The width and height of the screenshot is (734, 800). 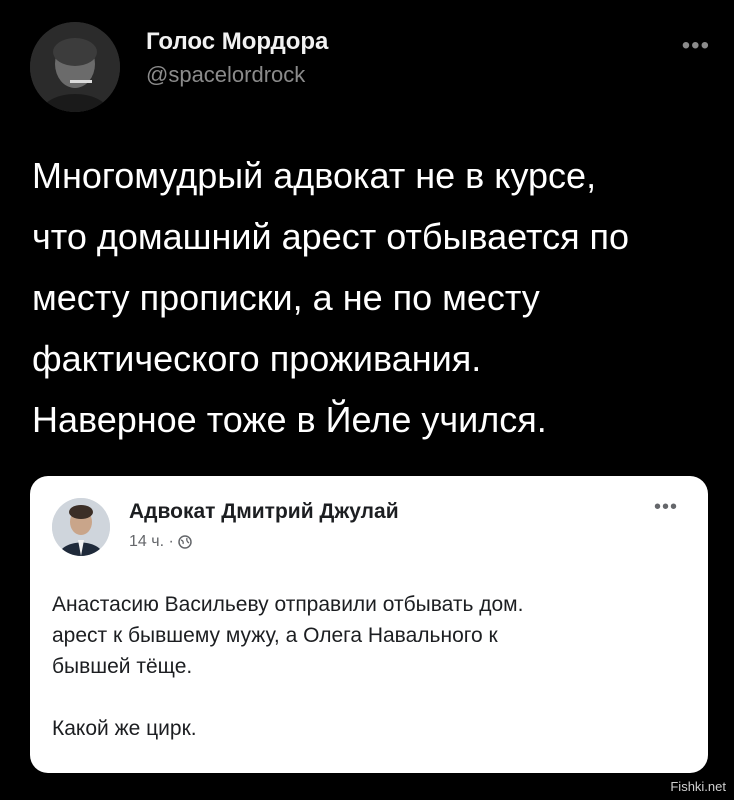 What do you see at coordinates (225, 75) in the screenshot?
I see `author-handle: @spacelordrock` at bounding box center [225, 75].